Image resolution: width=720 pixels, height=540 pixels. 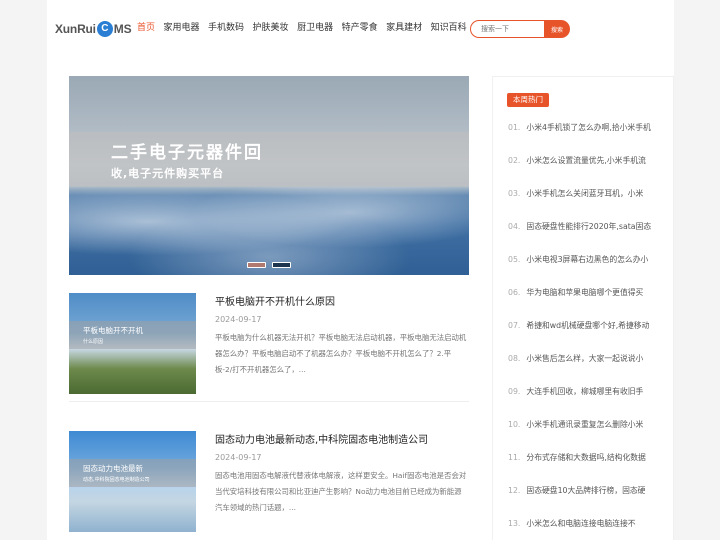 I want to click on item-number: 09., so click(x=514, y=391).